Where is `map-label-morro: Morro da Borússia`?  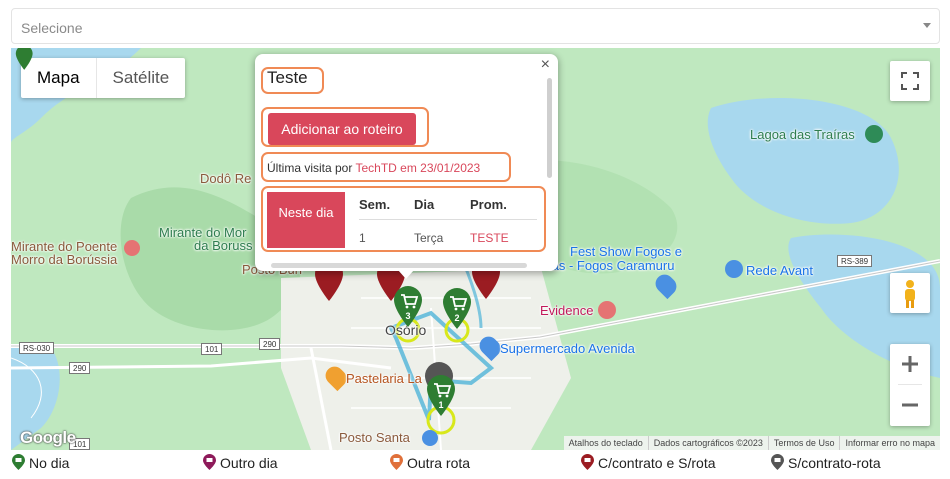 map-label-morro: Morro da Borússia is located at coordinates (64, 259).